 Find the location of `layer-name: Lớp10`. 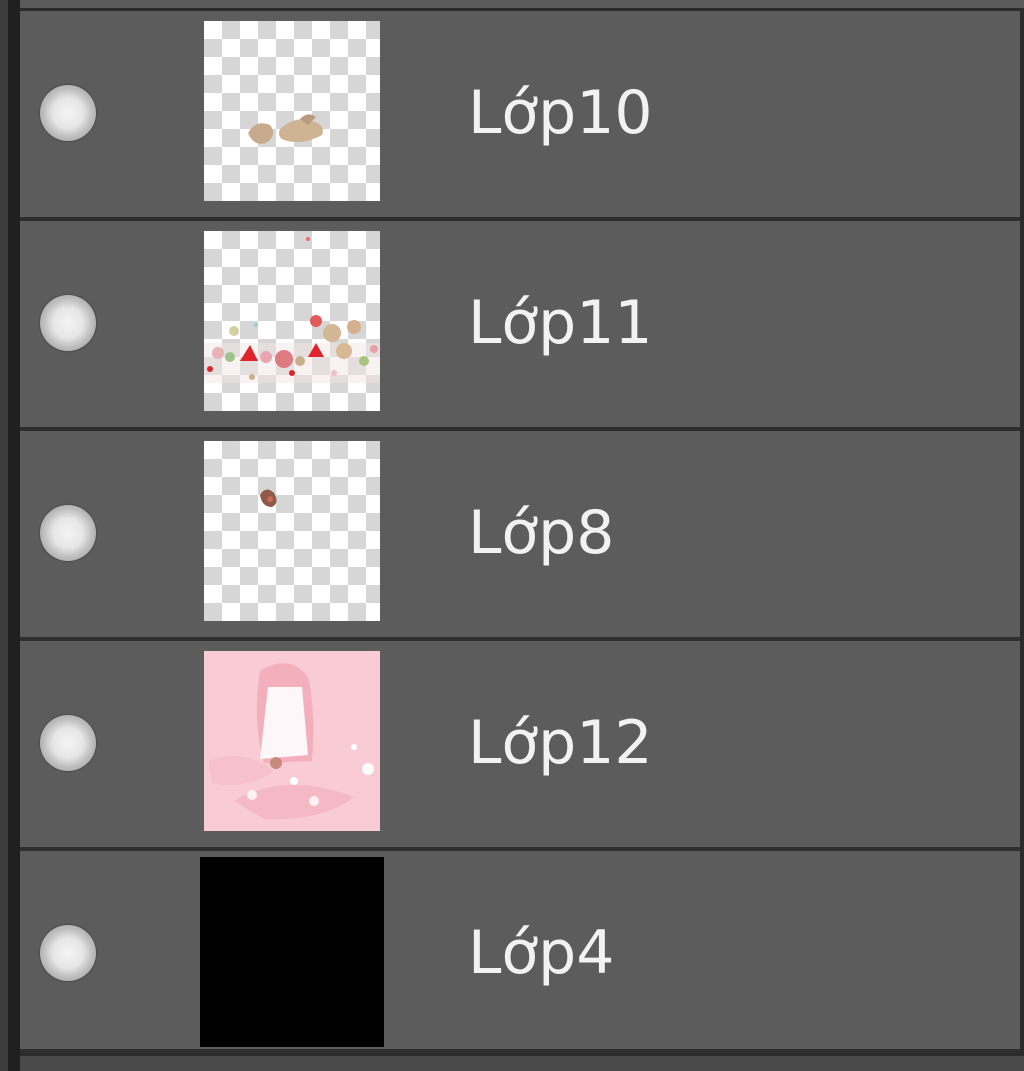

layer-name: Lớp10 is located at coordinates (560, 113).